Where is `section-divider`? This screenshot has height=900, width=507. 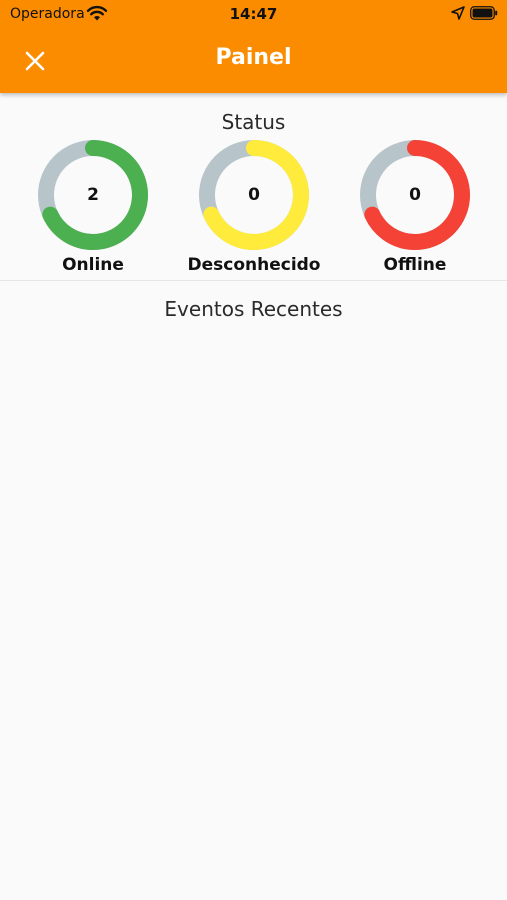
section-divider is located at coordinates (253, 280).